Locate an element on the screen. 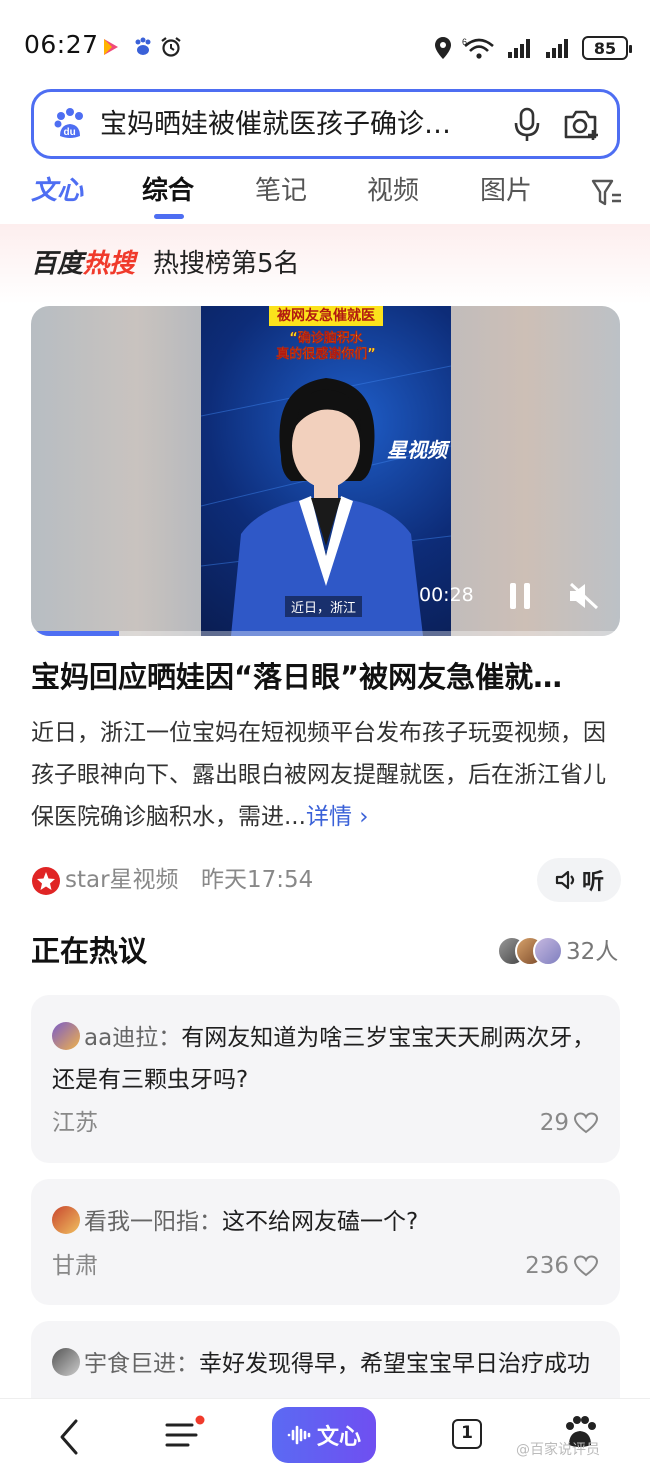 The width and height of the screenshot is (650, 1474). signal-label: 6 is located at coordinates (464, 42).